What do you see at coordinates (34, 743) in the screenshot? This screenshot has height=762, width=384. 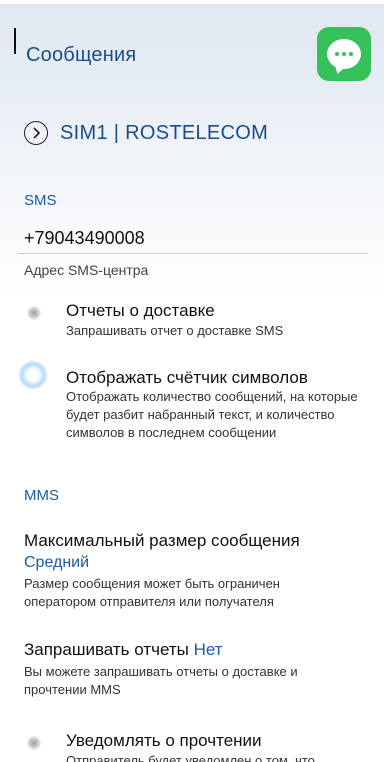 I see `read-notify-toggle` at bounding box center [34, 743].